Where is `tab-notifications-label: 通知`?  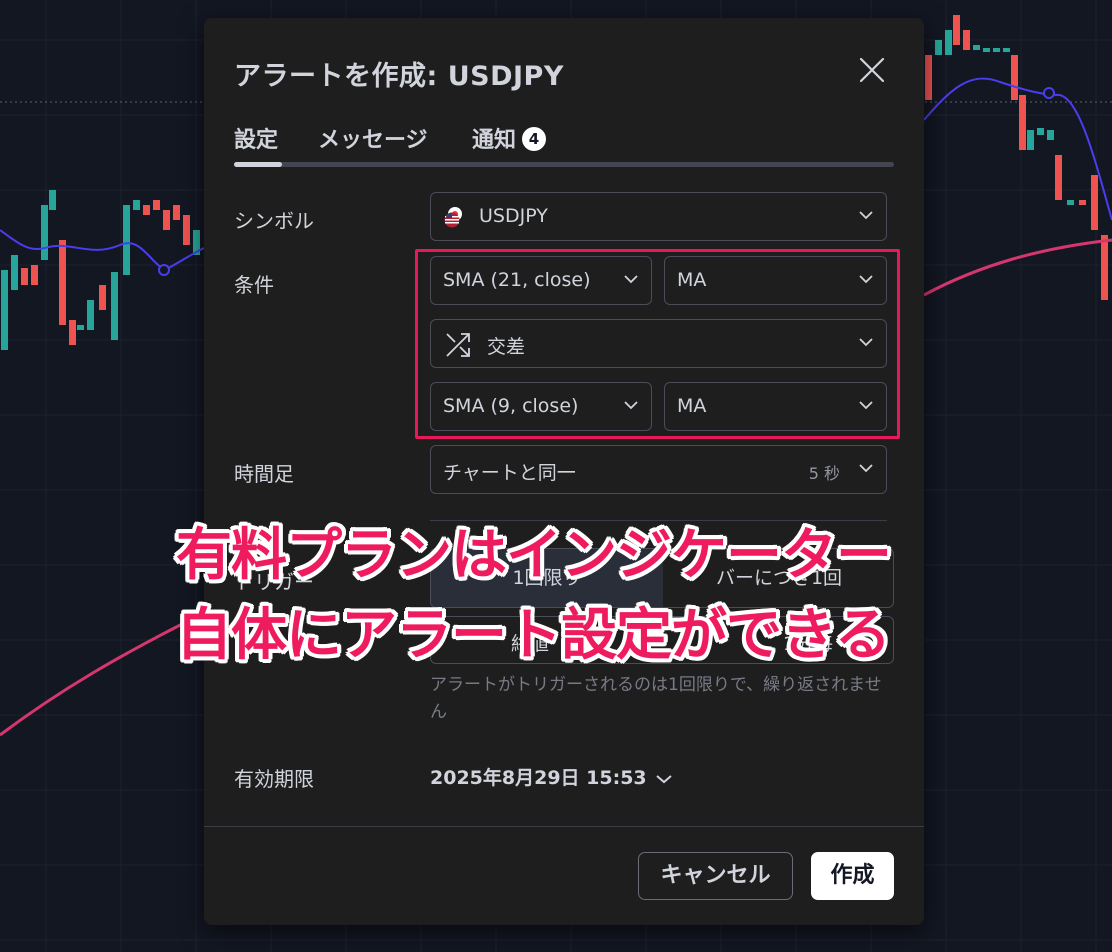 tab-notifications-label: 通知 is located at coordinates (494, 140).